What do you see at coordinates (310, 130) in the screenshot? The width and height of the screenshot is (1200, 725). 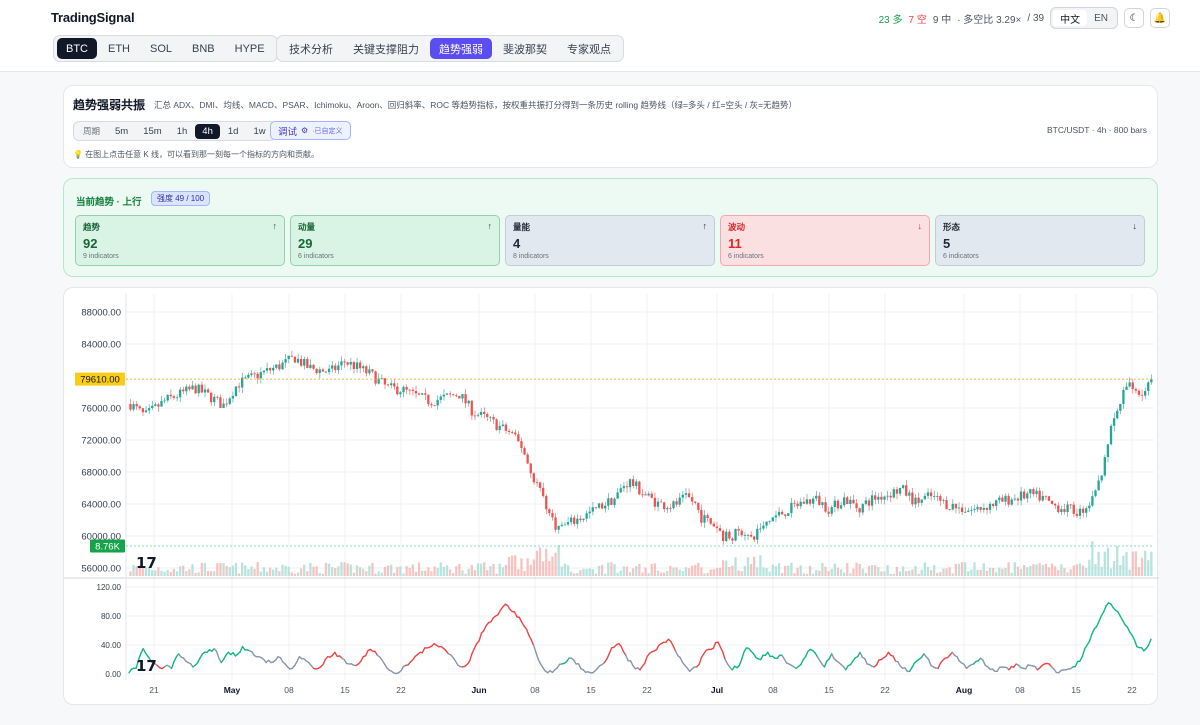 I see `debug-button: 调试 ⚙ ·已自定义` at bounding box center [310, 130].